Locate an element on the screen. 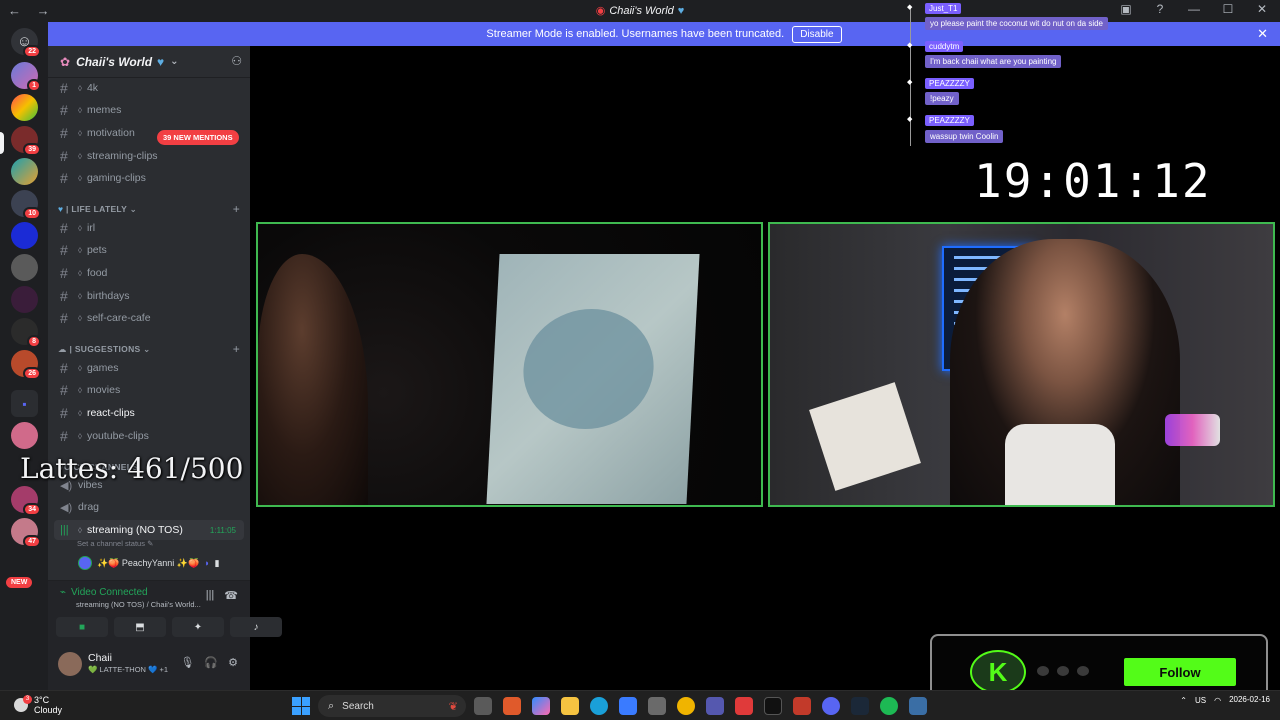 This screenshot has height=720, width=1280. user-name: Chaii is located at coordinates (100, 658).